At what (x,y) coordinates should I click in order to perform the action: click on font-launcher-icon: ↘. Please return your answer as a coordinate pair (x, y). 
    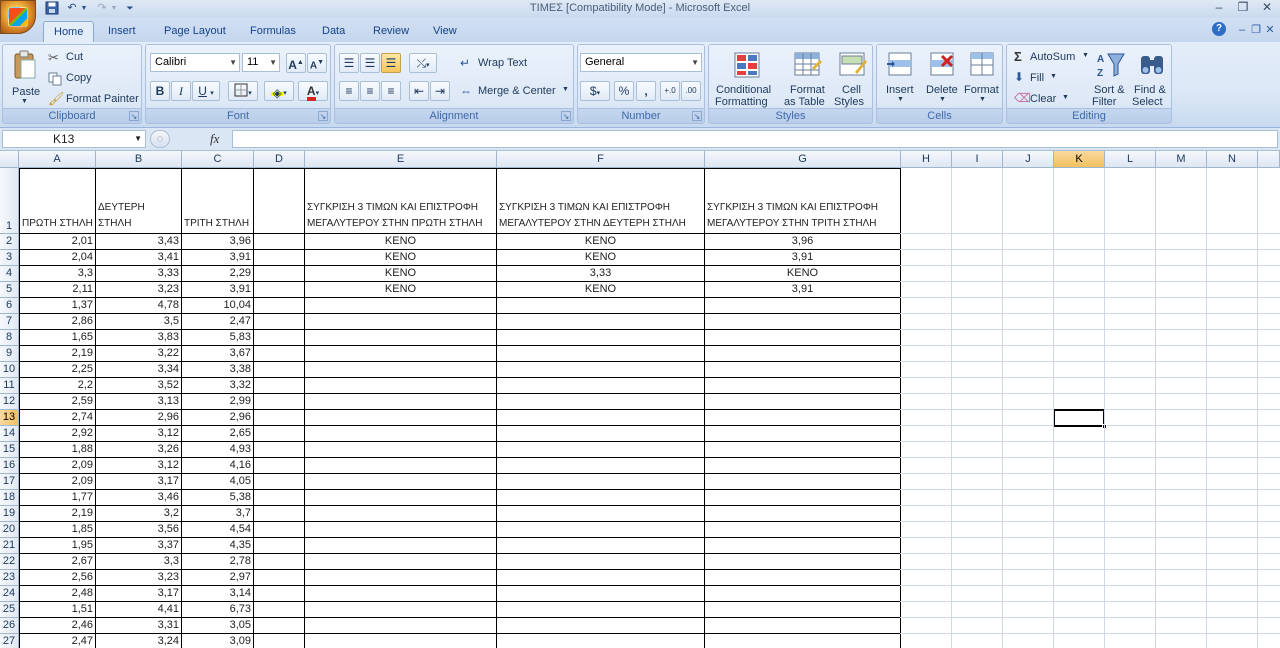
    Looking at the image, I should click on (323, 116).